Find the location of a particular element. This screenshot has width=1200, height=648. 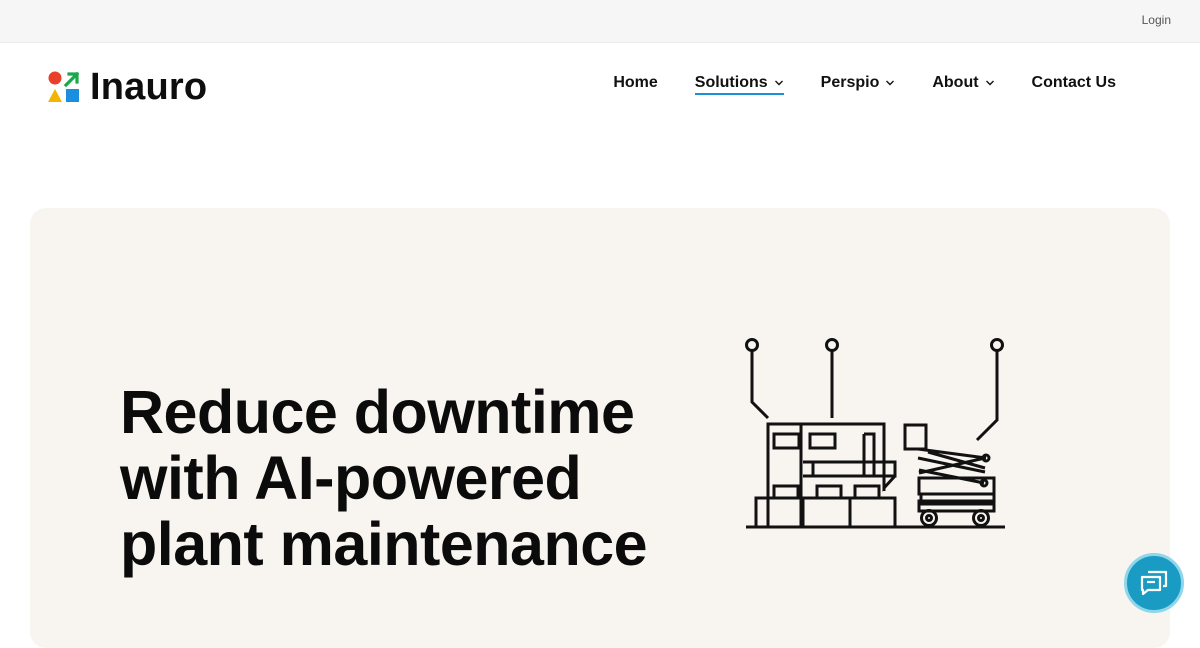

top-utility-bar: Login is located at coordinates (600, 21).